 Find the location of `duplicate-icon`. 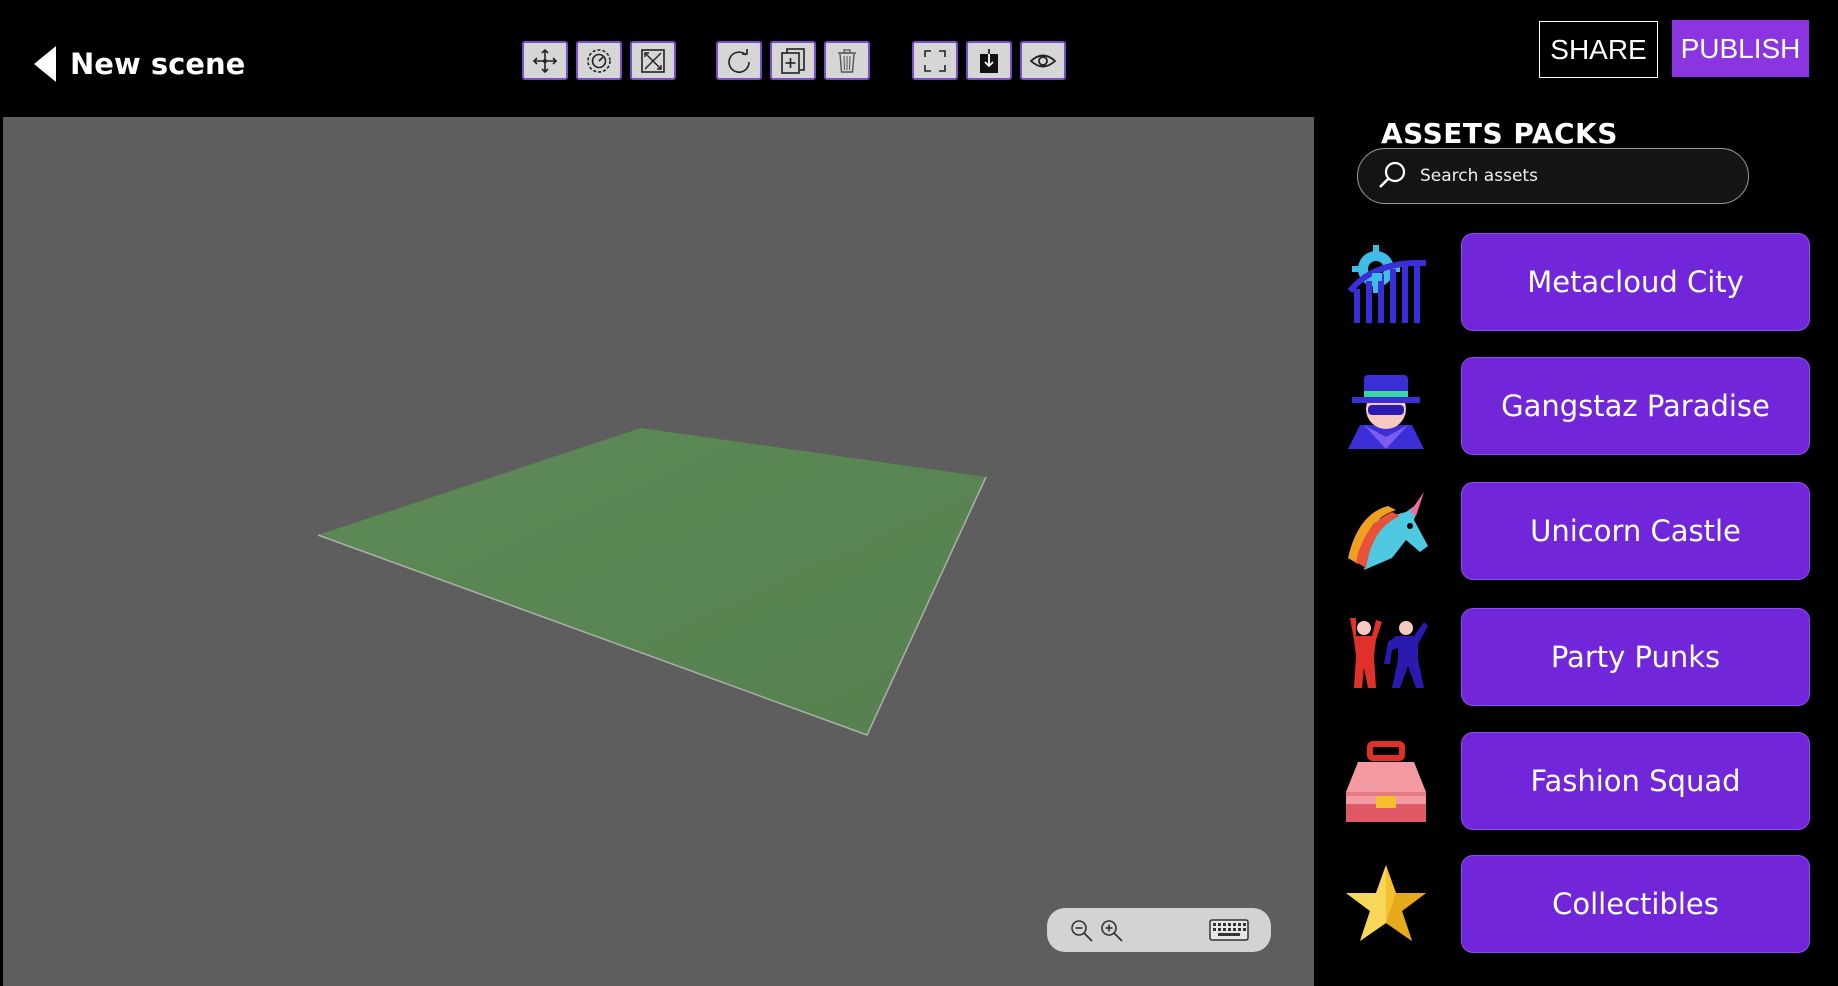

duplicate-icon is located at coordinates (793, 60).